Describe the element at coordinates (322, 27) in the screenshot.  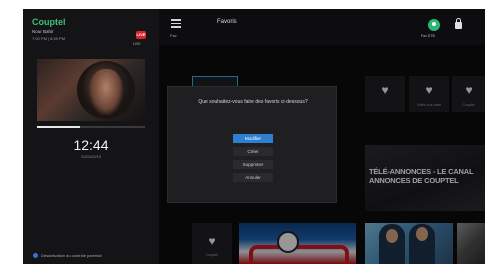
I see `top-bar: Fav Favoris Fav DTB` at that location.